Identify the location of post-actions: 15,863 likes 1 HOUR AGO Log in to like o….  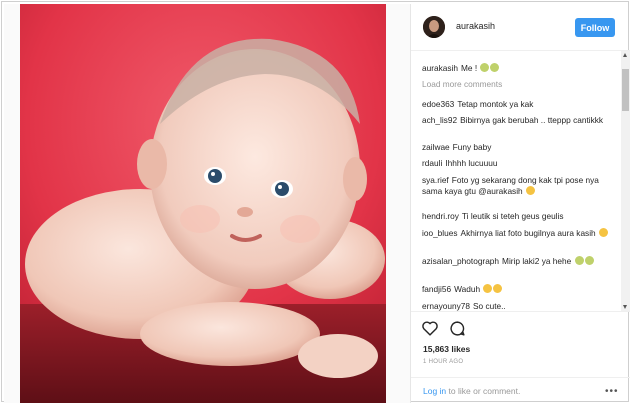
(520, 357).